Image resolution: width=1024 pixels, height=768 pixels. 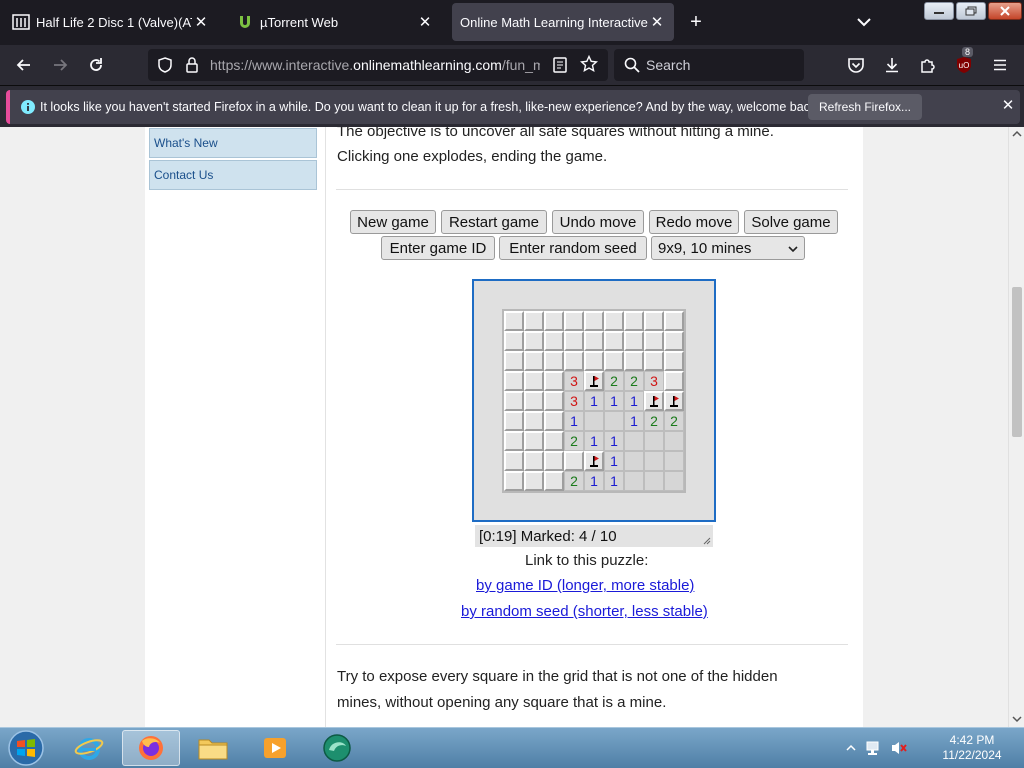 I want to click on solve-game-button: Solve game, so click(x=791, y=222).